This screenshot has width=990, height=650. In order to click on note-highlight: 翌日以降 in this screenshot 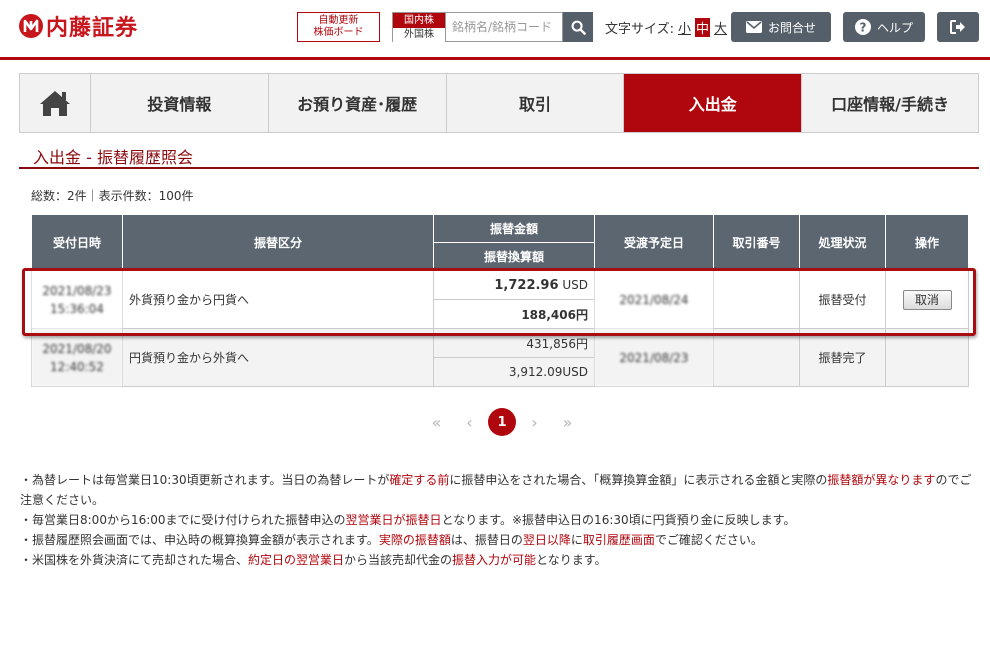, I will do `click(546, 540)`.